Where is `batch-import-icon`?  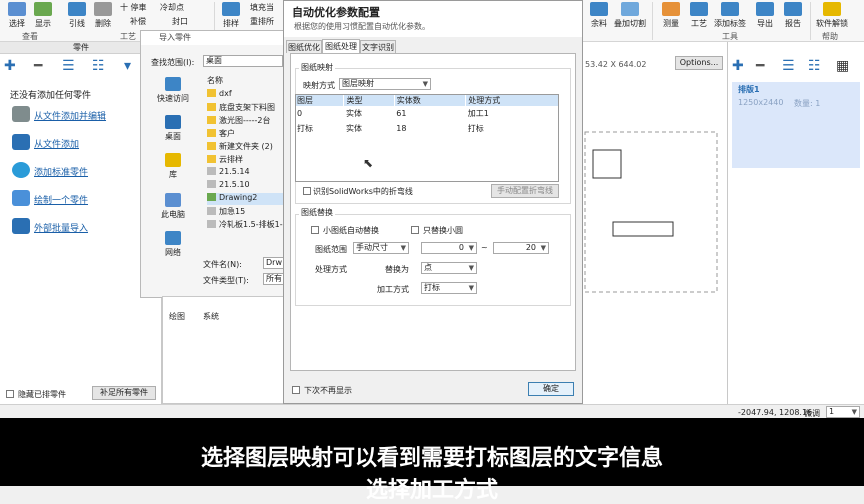 batch-import-icon is located at coordinates (21, 226).